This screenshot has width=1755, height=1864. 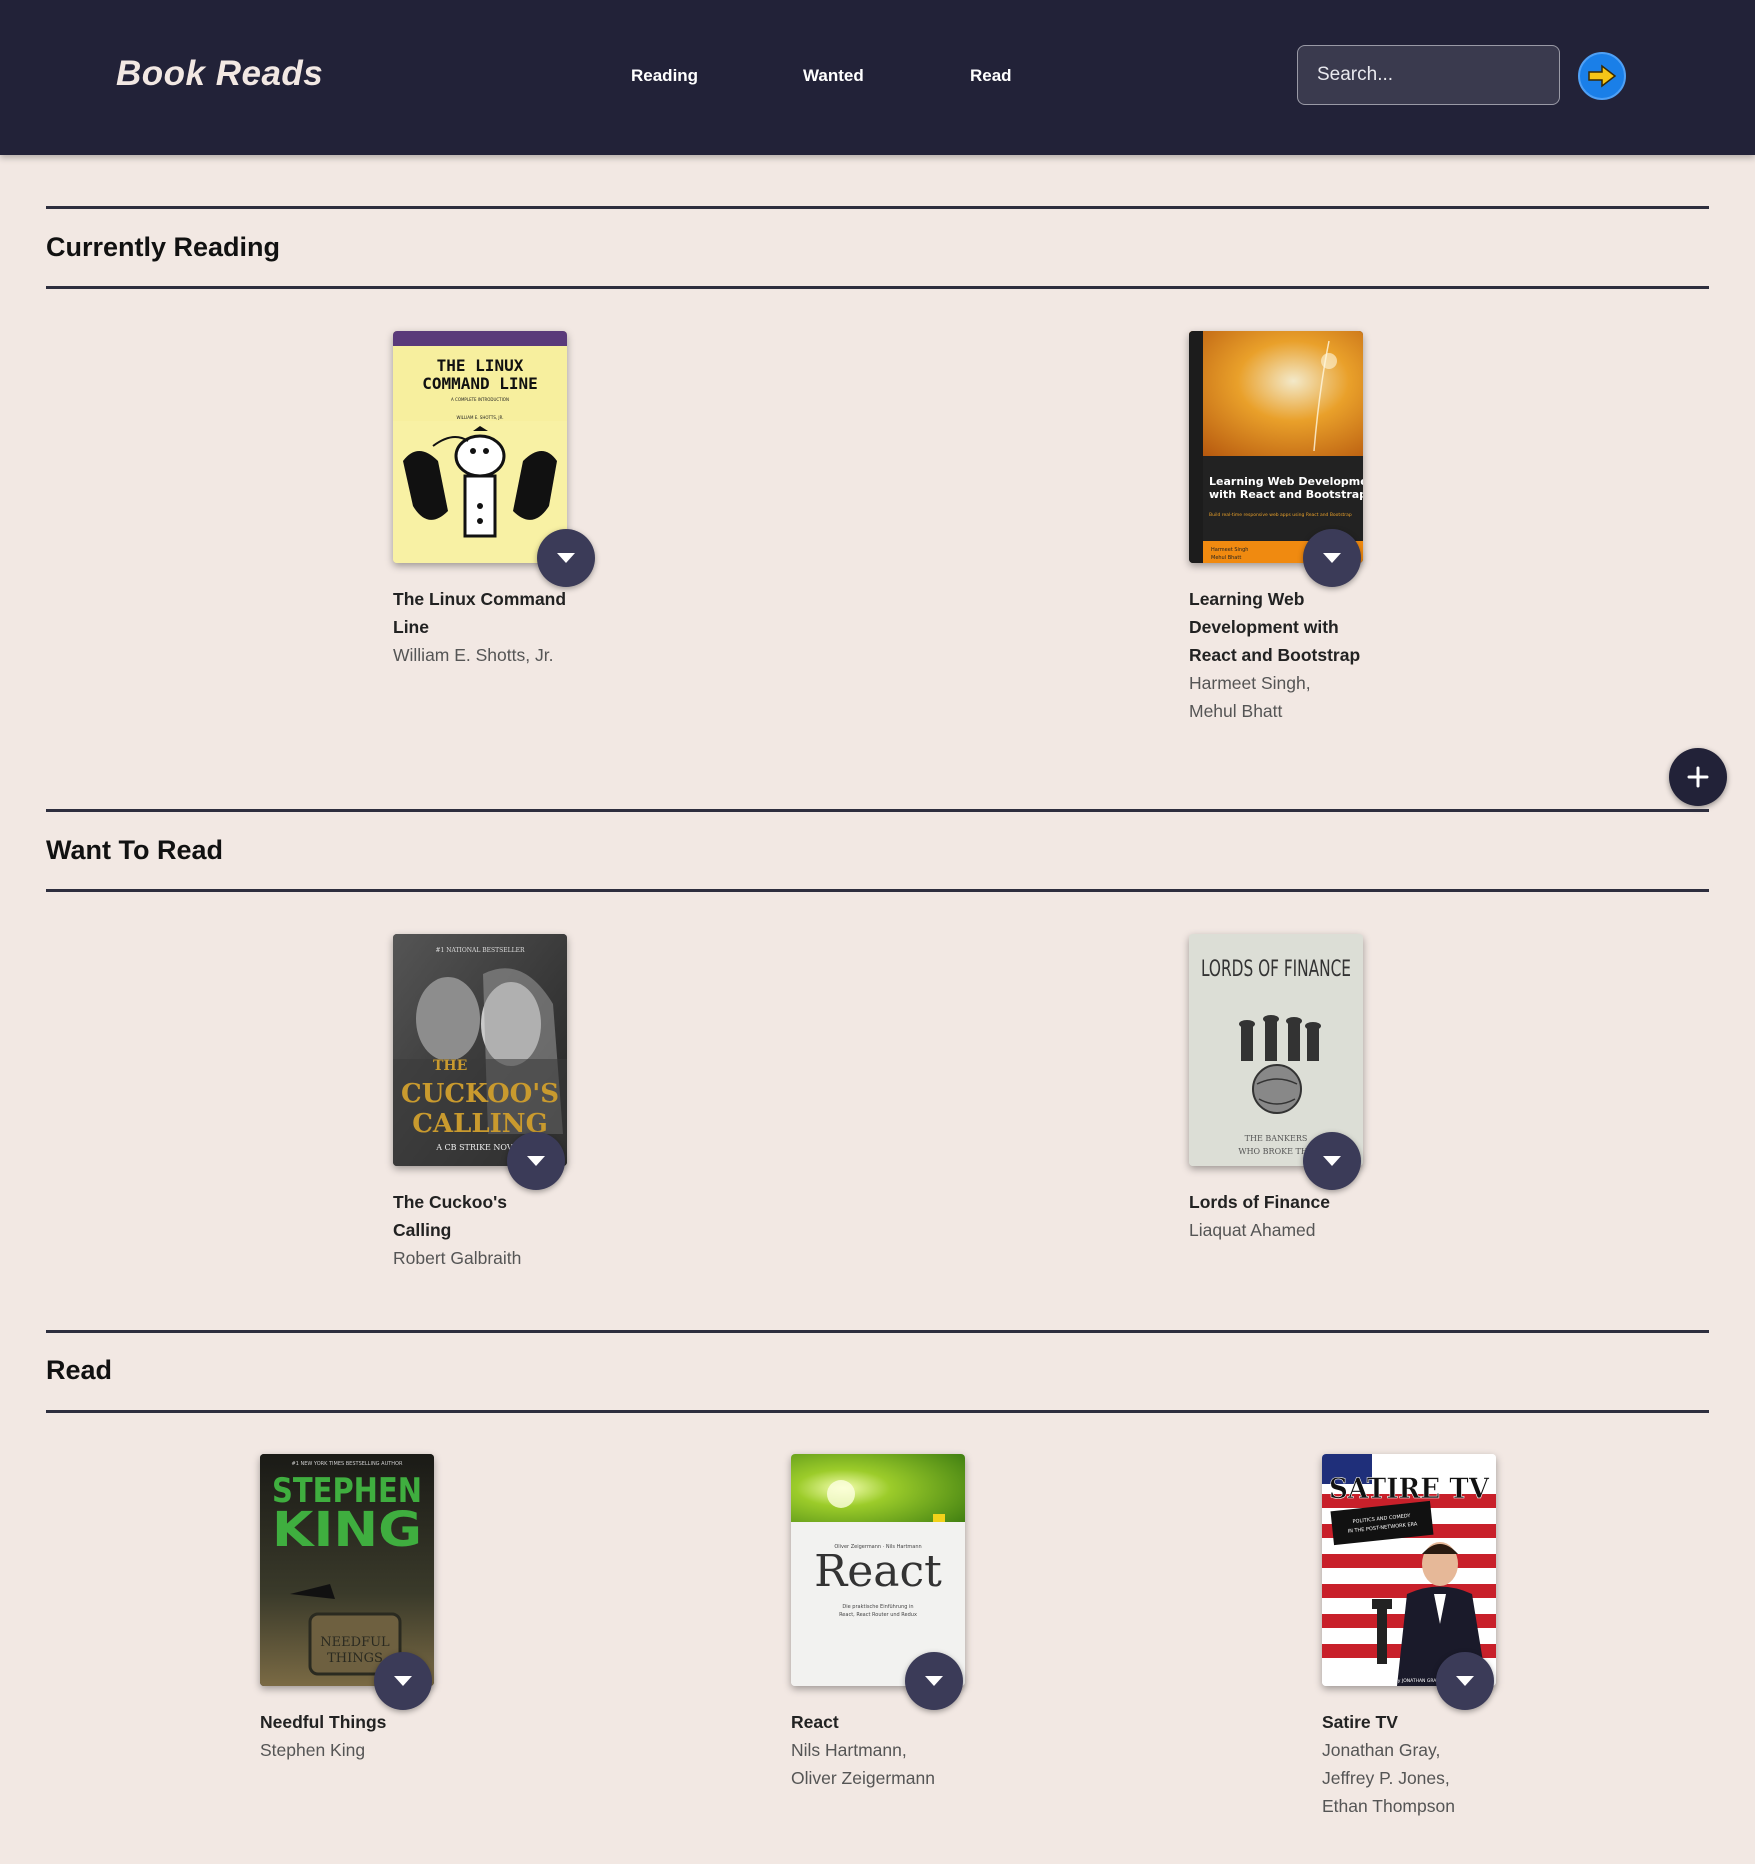 I want to click on book-author: William E. Shotts, Jr., so click(x=473, y=655).